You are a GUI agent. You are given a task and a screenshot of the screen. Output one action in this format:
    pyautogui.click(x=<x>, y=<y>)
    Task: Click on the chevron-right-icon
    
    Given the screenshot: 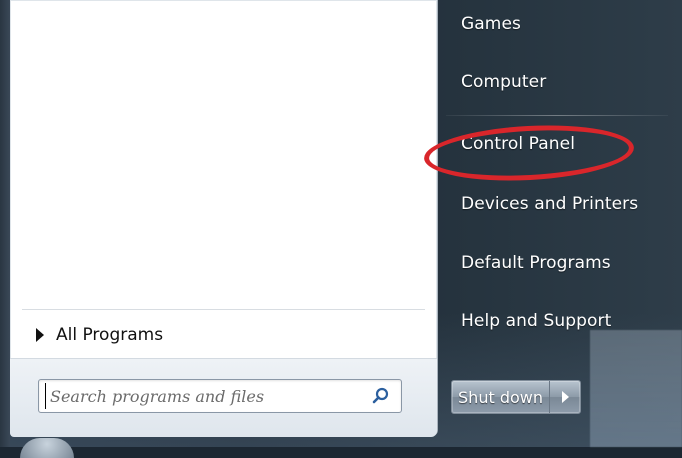 What is the action you would take?
    pyautogui.click(x=565, y=397)
    